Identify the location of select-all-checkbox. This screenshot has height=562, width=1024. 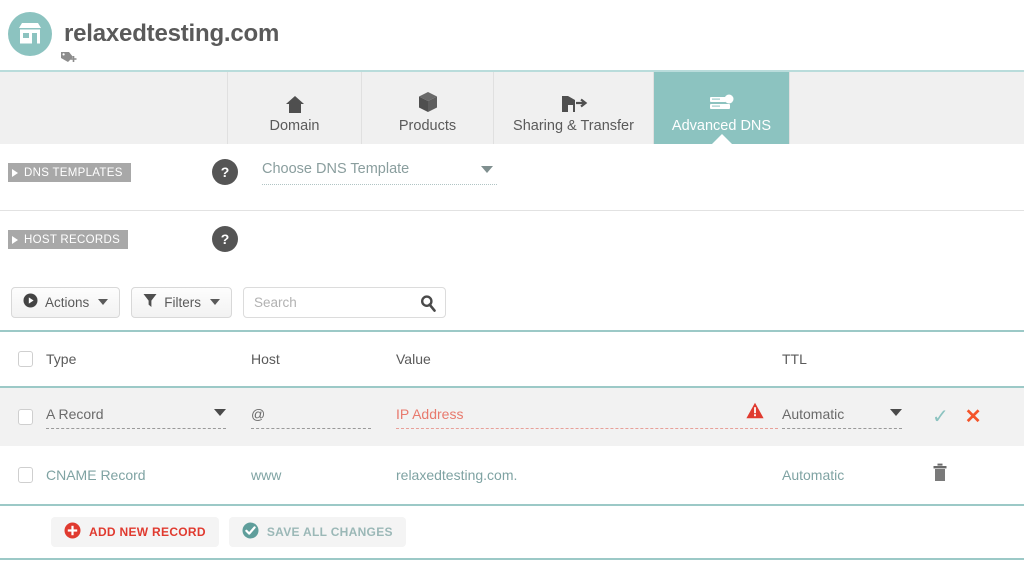
(25, 359).